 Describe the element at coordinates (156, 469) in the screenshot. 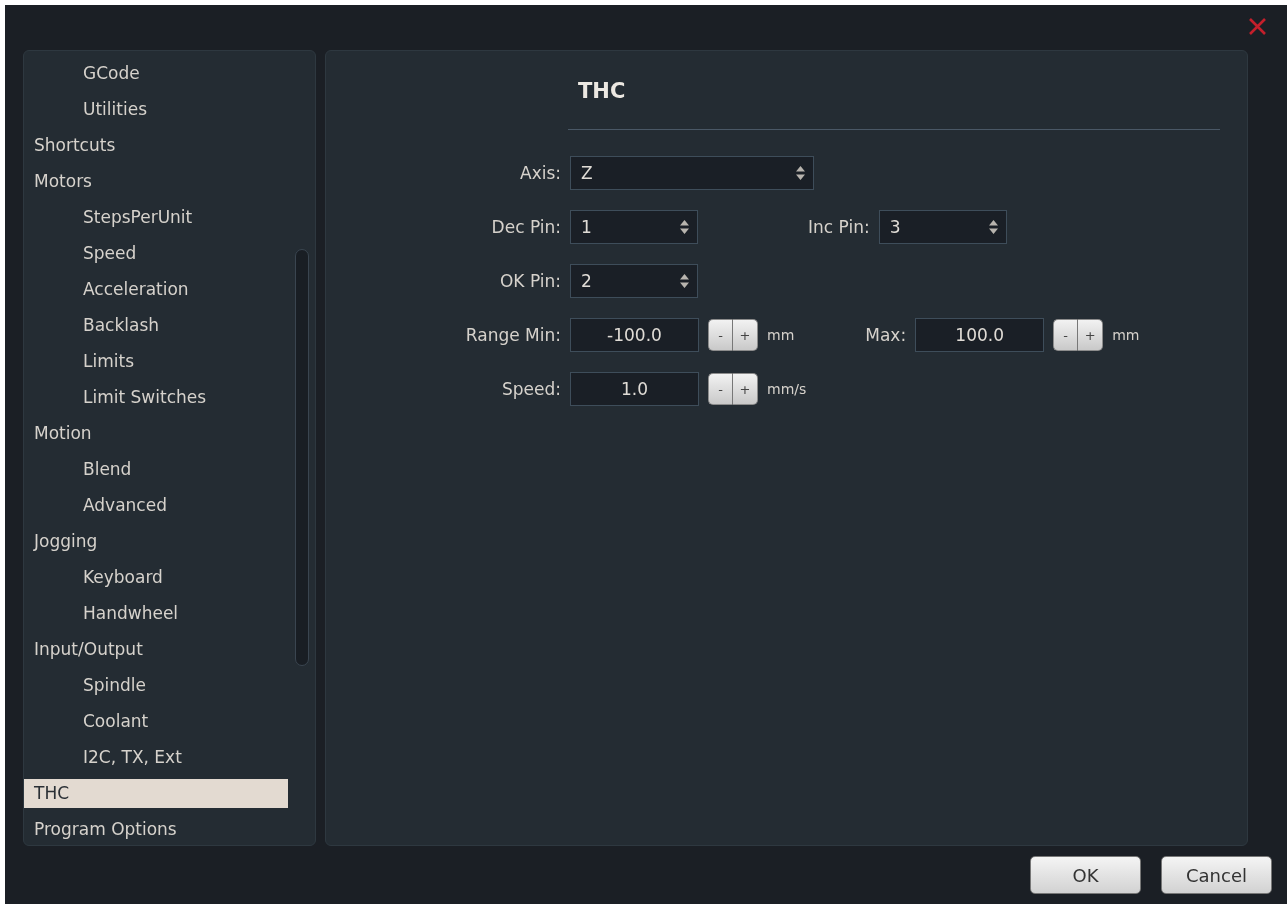

I see `sidebar-item: Blend` at that location.